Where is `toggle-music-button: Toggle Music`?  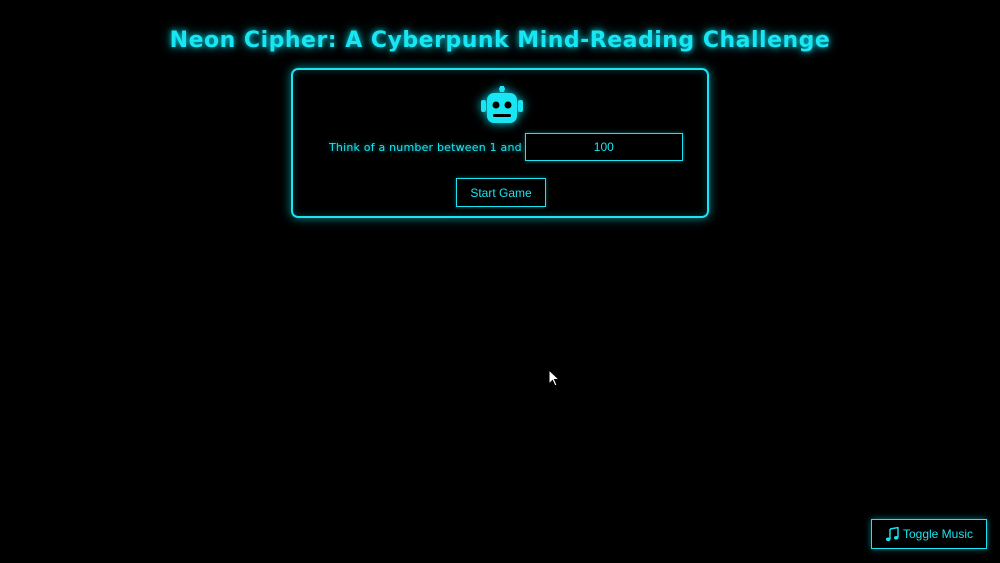 toggle-music-button: Toggle Music is located at coordinates (929, 534).